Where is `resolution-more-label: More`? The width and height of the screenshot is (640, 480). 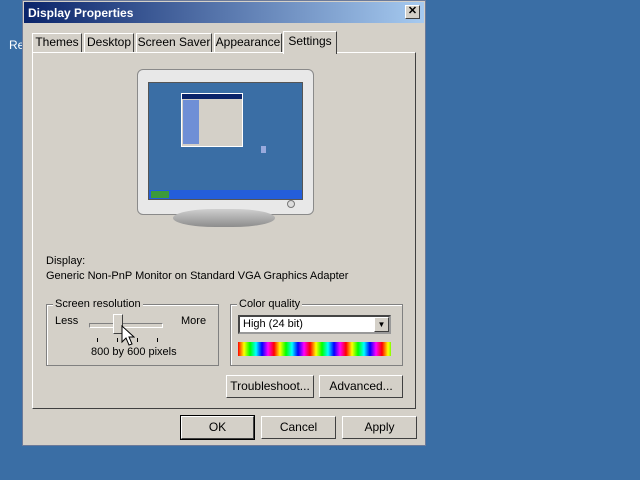
resolution-more-label: More is located at coordinates (194, 321).